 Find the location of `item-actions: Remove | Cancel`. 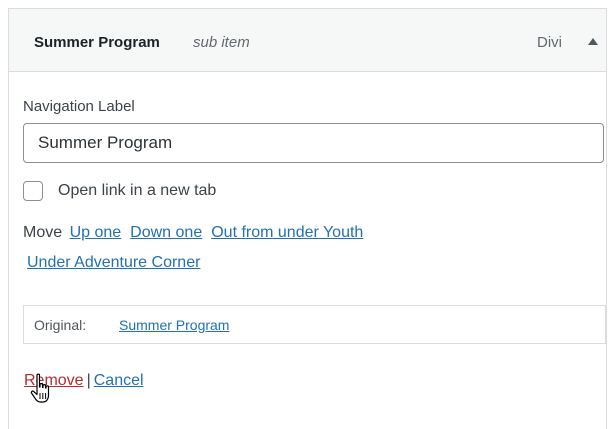

item-actions: Remove | Cancel is located at coordinates (84, 381).